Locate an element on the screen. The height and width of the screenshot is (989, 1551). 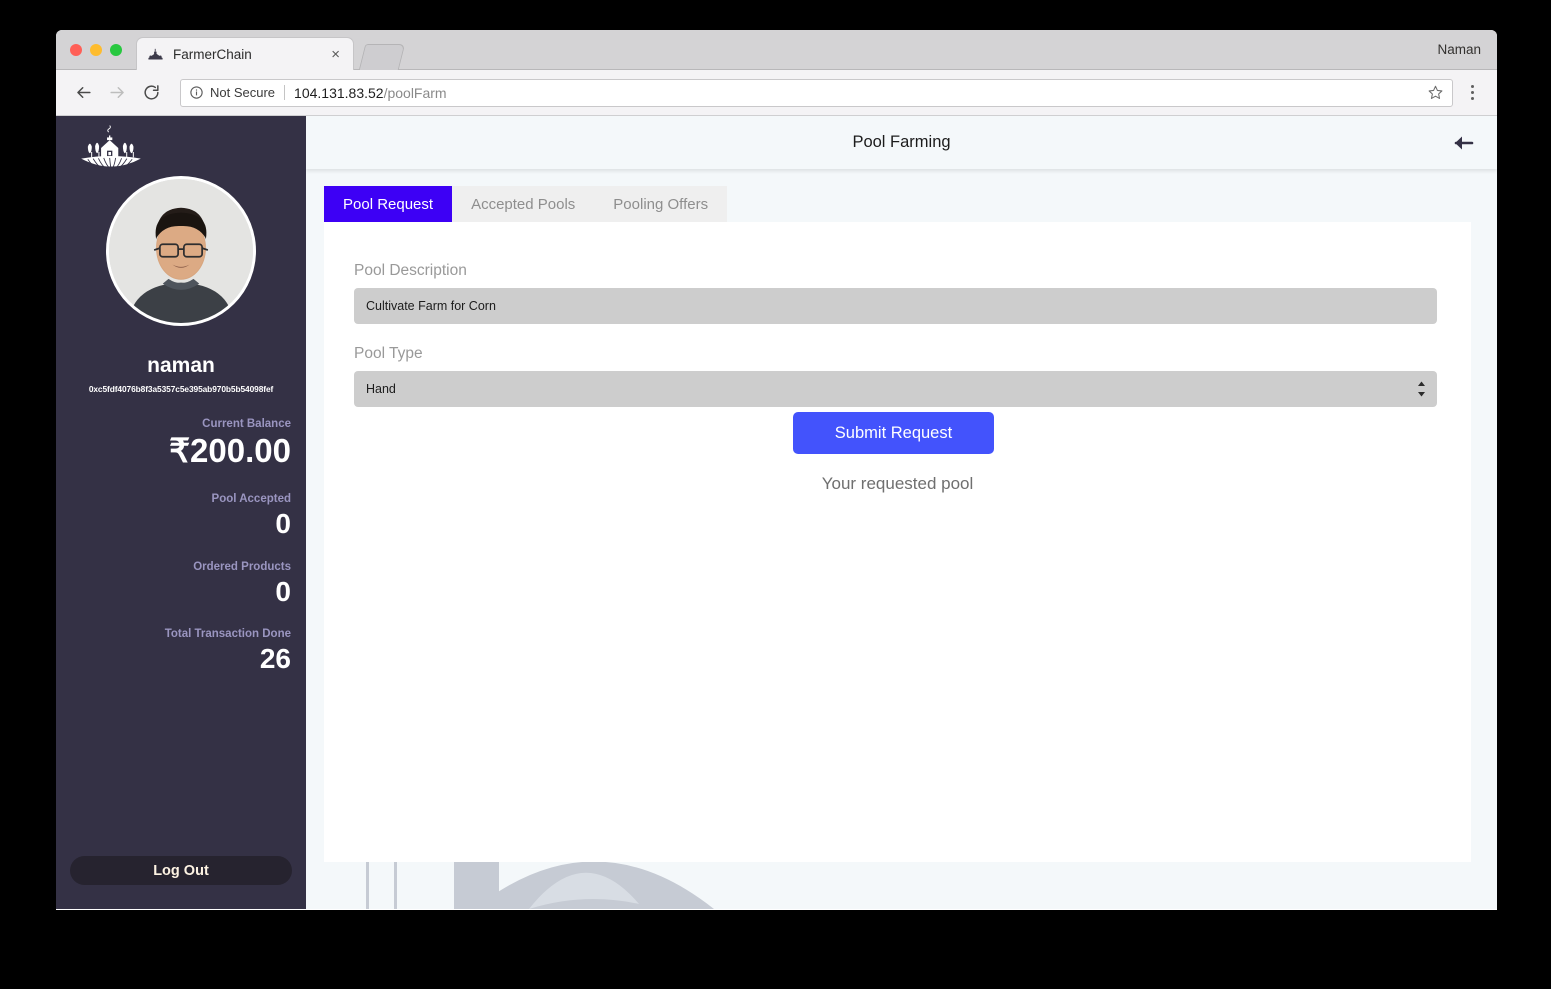
pool-description-input is located at coordinates (895, 306).